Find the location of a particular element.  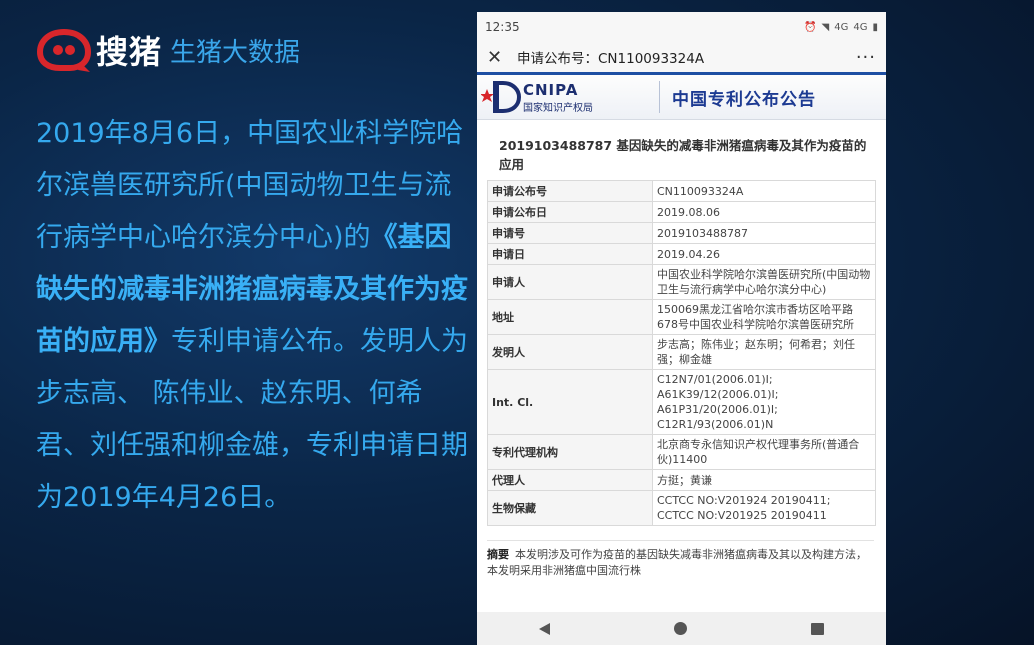

row-value: 2019.08.06 is located at coordinates (764, 212).